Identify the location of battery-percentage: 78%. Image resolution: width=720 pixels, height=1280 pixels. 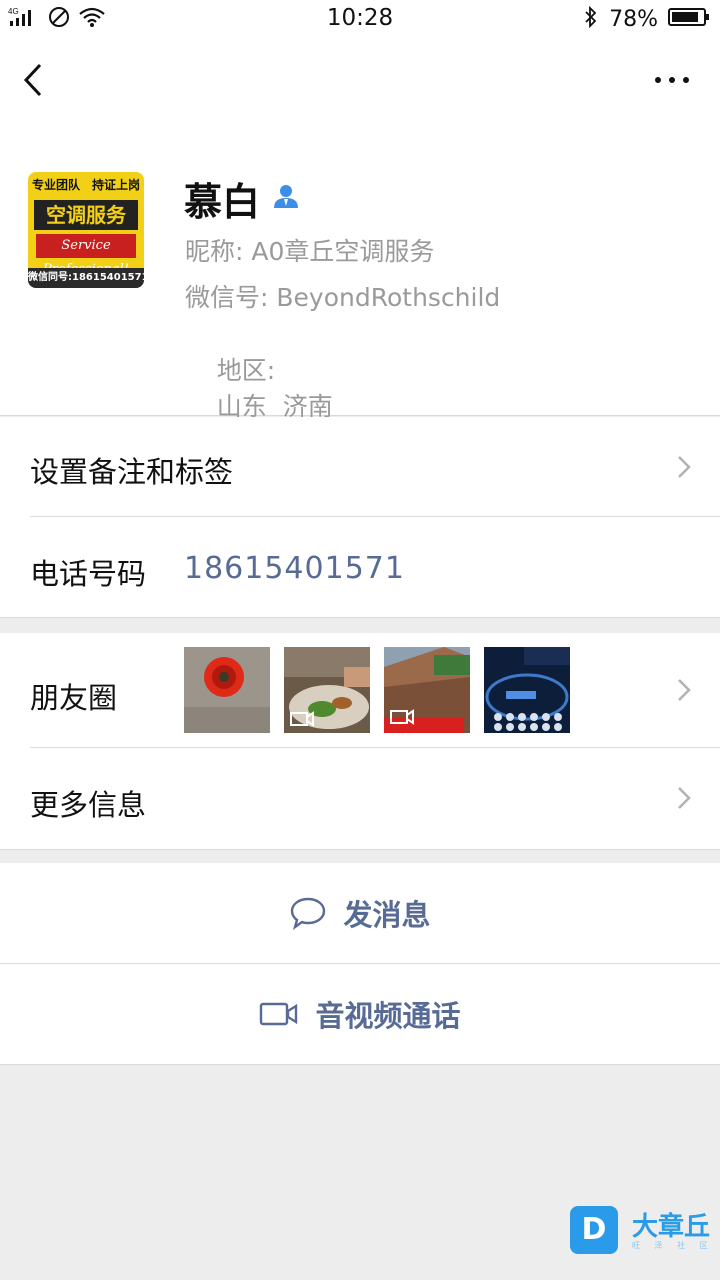
(633, 19).